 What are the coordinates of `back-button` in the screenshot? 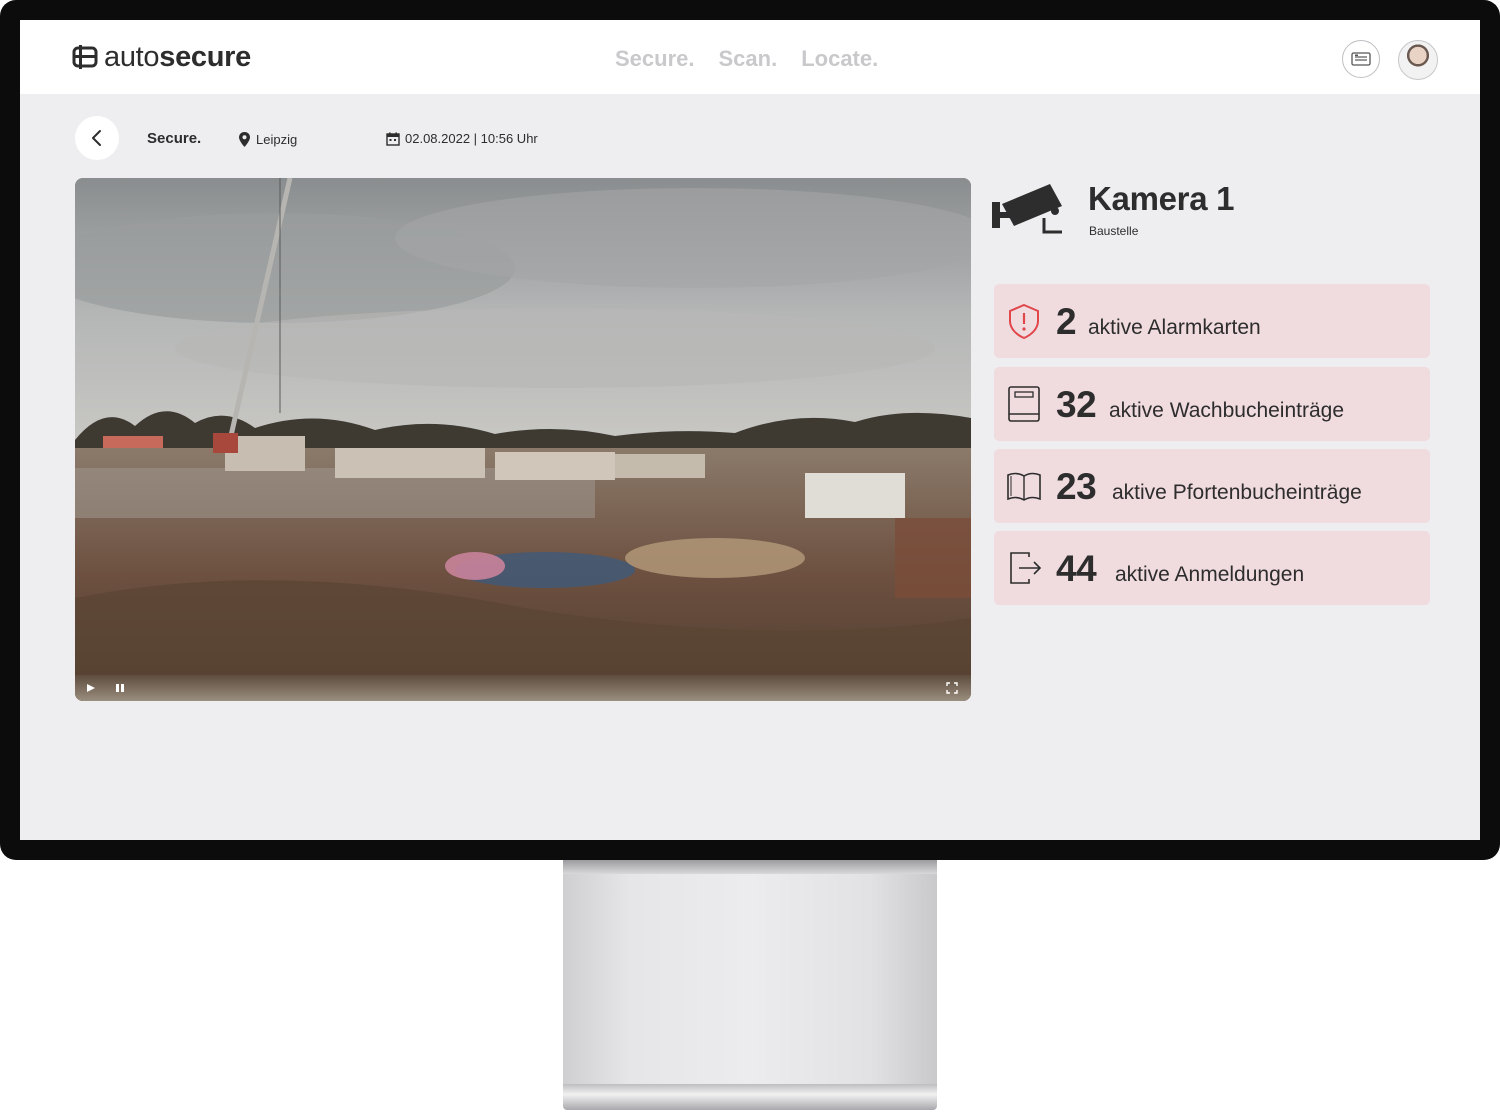 It's located at (97, 138).